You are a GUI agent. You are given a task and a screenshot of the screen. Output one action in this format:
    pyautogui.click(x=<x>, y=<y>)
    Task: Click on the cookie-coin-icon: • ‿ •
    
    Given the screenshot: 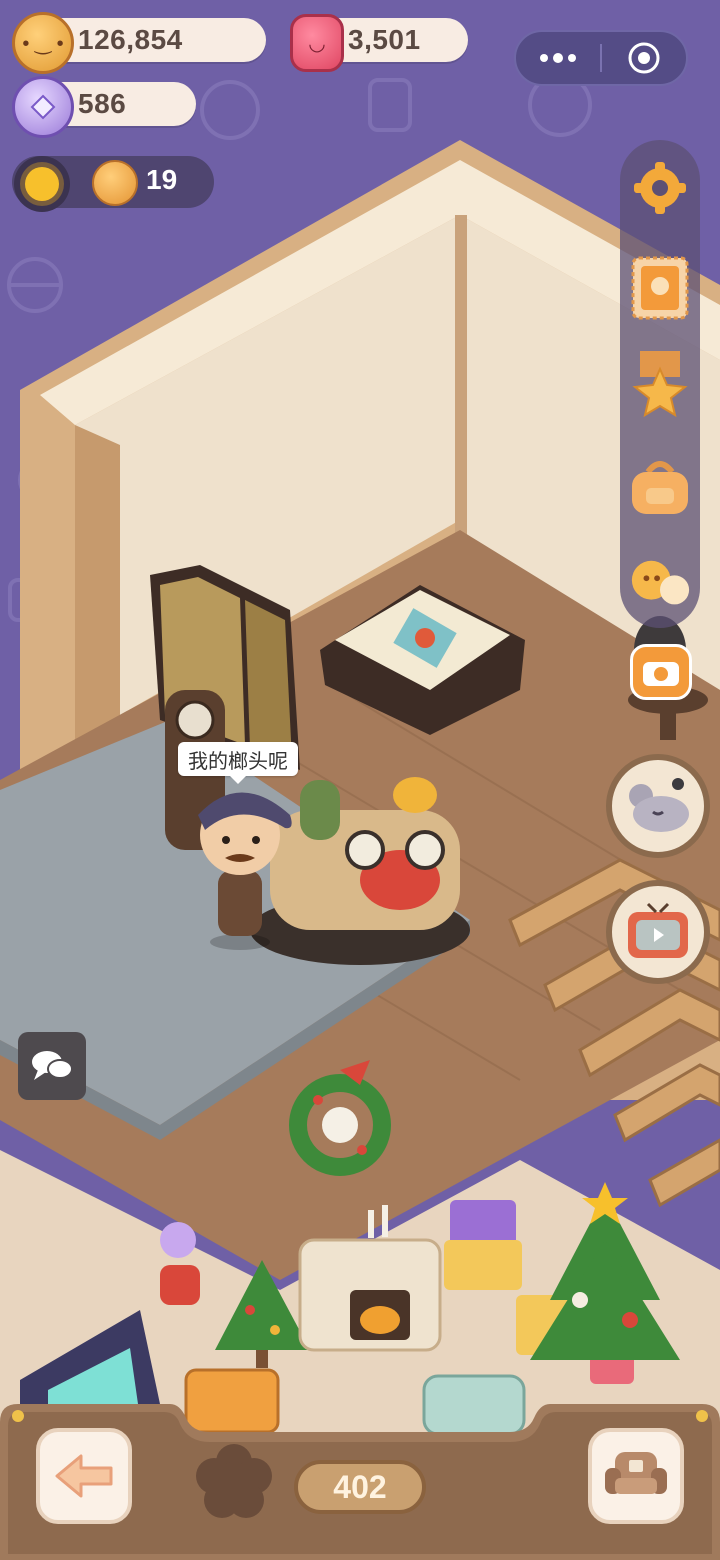 What is the action you would take?
    pyautogui.click(x=43, y=43)
    